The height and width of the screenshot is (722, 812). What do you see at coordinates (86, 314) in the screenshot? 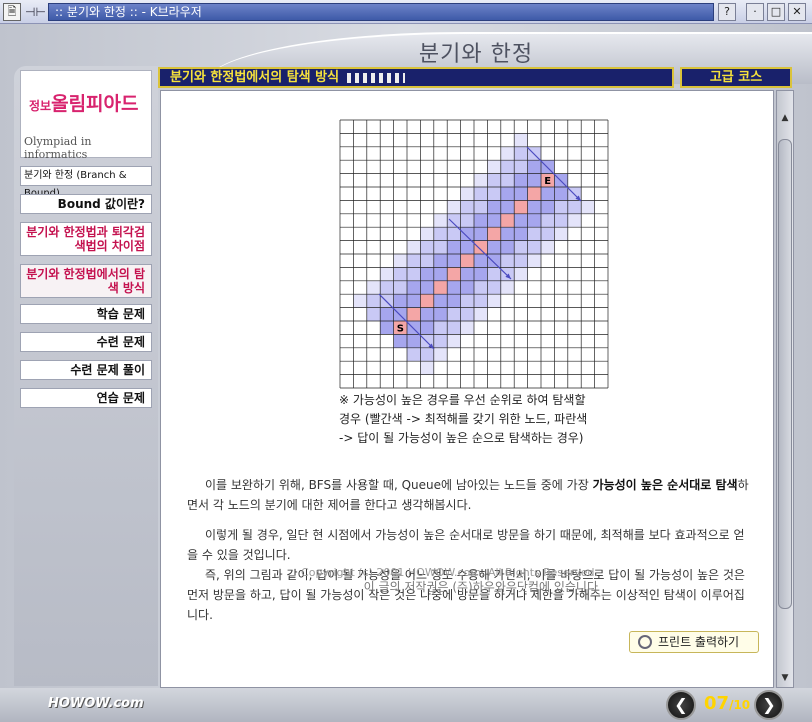
I see `sidebar-item-study: 학습 문제` at bounding box center [86, 314].